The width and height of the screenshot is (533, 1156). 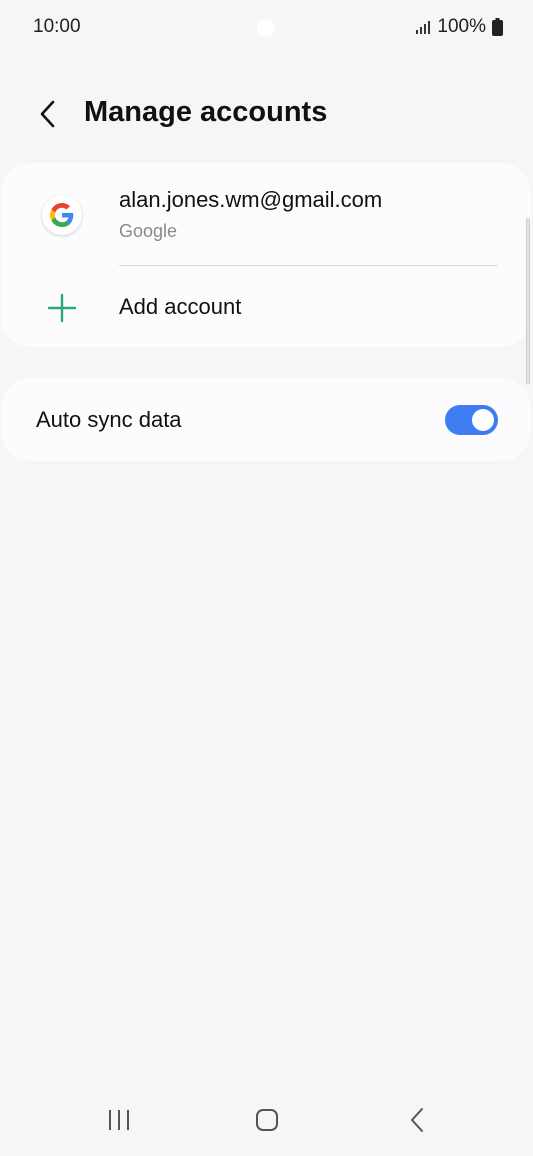 What do you see at coordinates (423, 27) in the screenshot?
I see `signal-icon` at bounding box center [423, 27].